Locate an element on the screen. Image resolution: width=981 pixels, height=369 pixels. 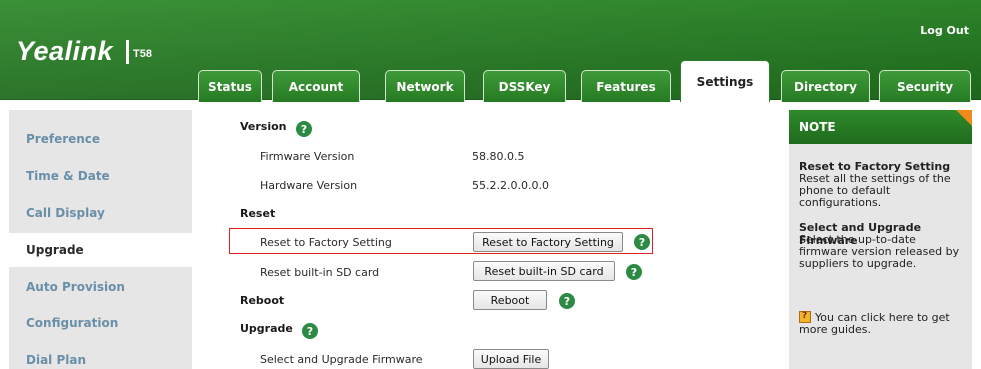
guide-text: You can click here to get more guides. is located at coordinates (874, 323).